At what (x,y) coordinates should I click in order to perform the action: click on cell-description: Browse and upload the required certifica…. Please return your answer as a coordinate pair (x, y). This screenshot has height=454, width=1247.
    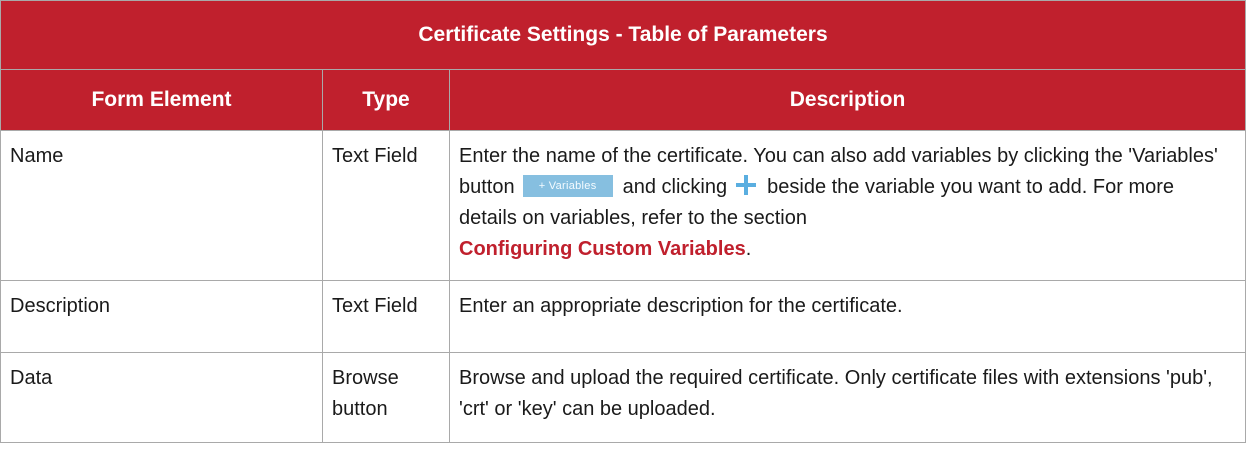
    Looking at the image, I should click on (847, 397).